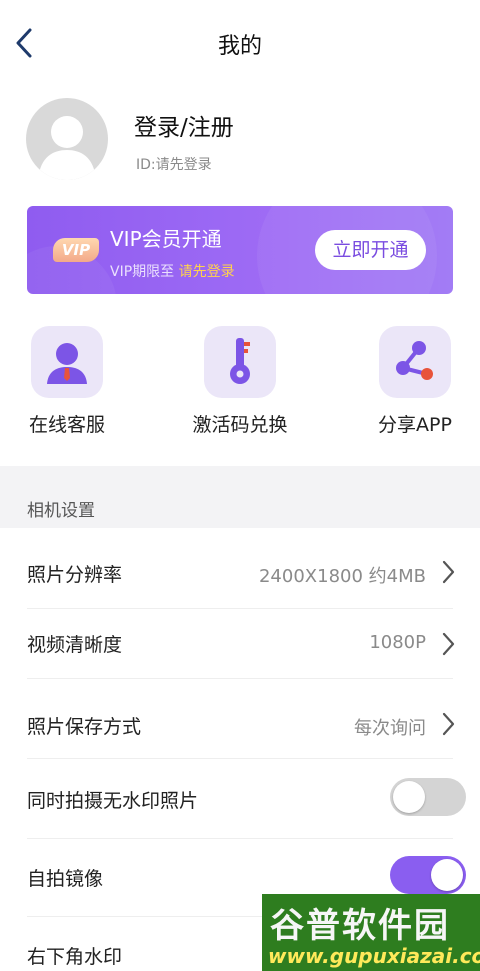  Describe the element at coordinates (342, 576) in the screenshot. I see `setting-value: 2400X1800 约4MB` at that location.